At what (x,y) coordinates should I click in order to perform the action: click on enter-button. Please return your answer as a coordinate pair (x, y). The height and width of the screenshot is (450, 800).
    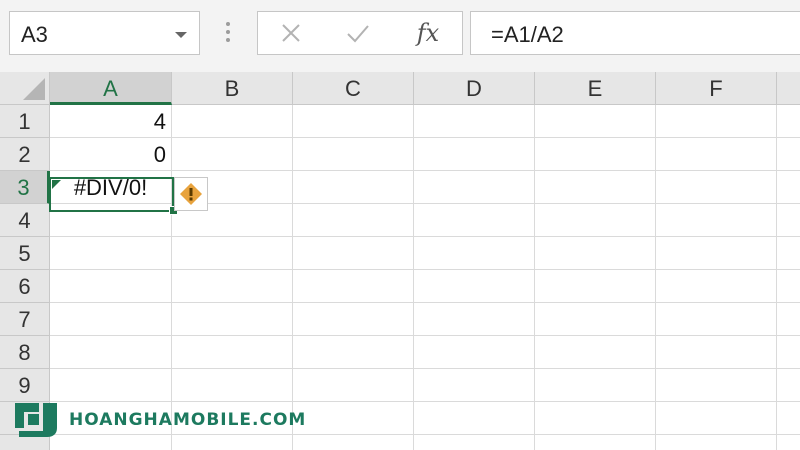
    Looking at the image, I should click on (358, 33).